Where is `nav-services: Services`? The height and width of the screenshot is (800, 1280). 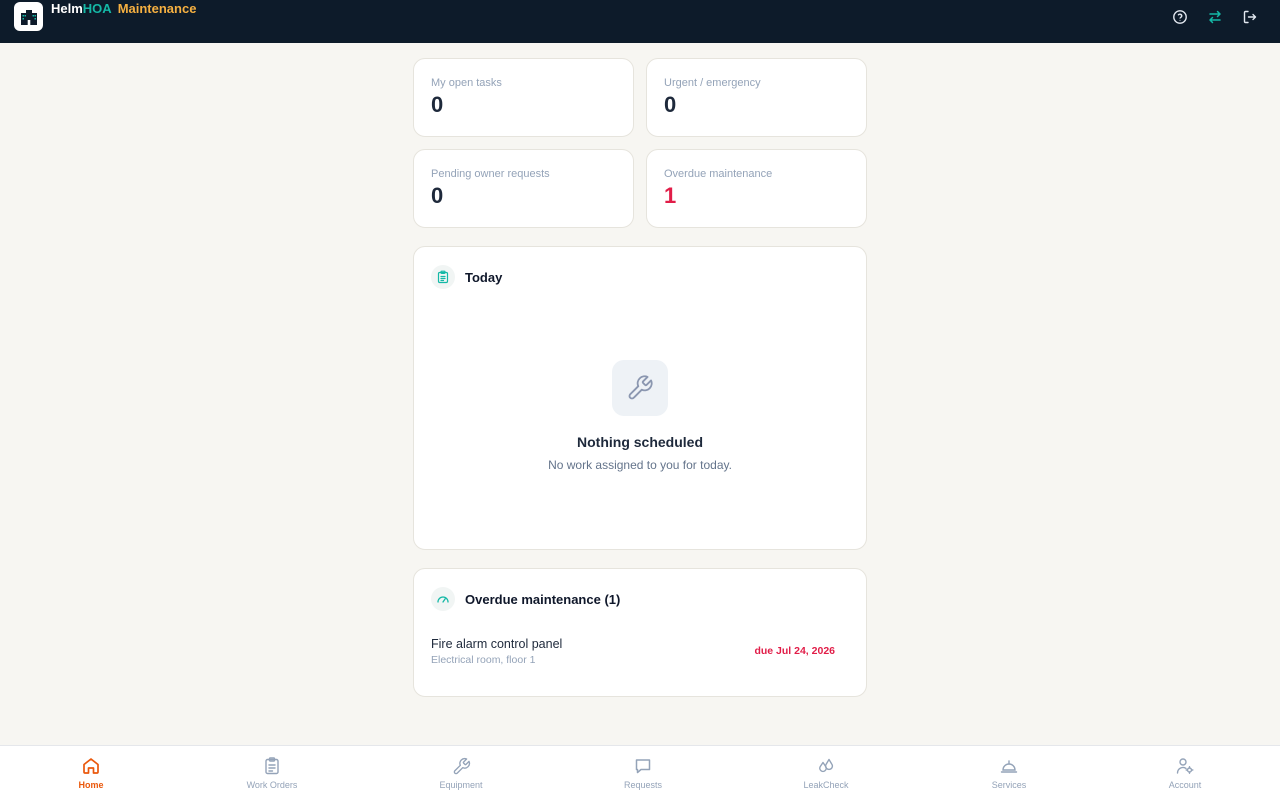 nav-services: Services is located at coordinates (1009, 773).